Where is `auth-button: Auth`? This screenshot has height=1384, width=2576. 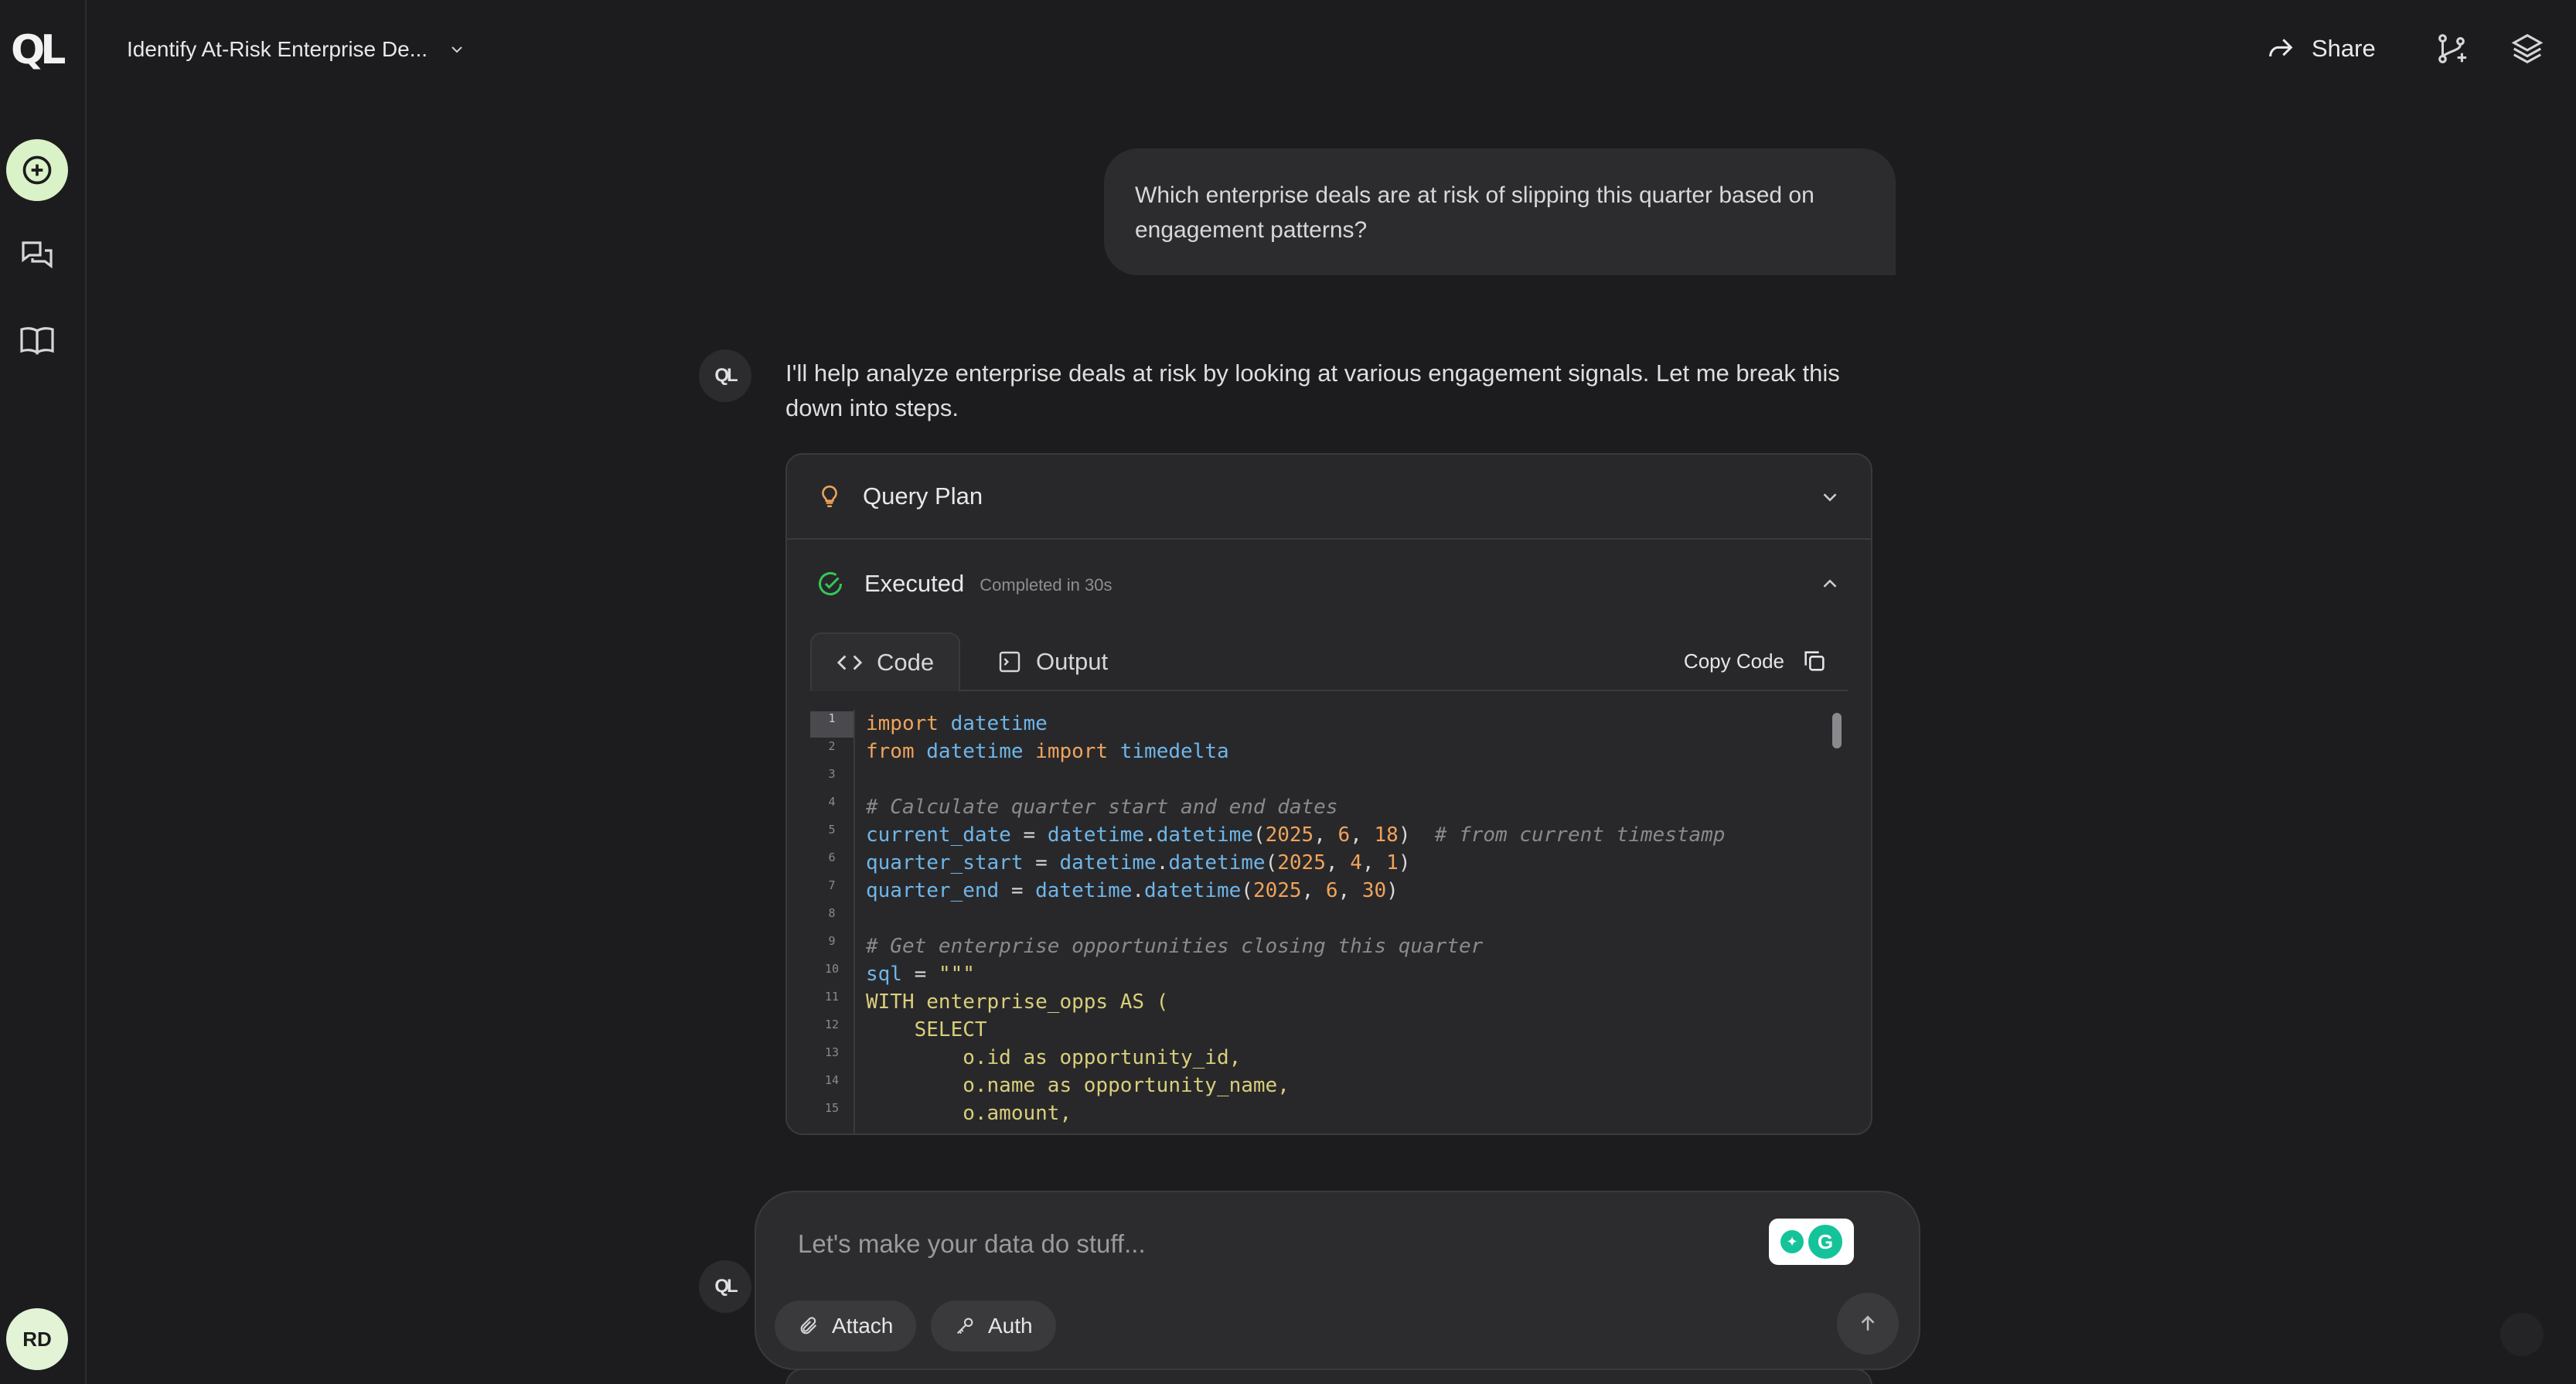
auth-button: Auth is located at coordinates (993, 1326).